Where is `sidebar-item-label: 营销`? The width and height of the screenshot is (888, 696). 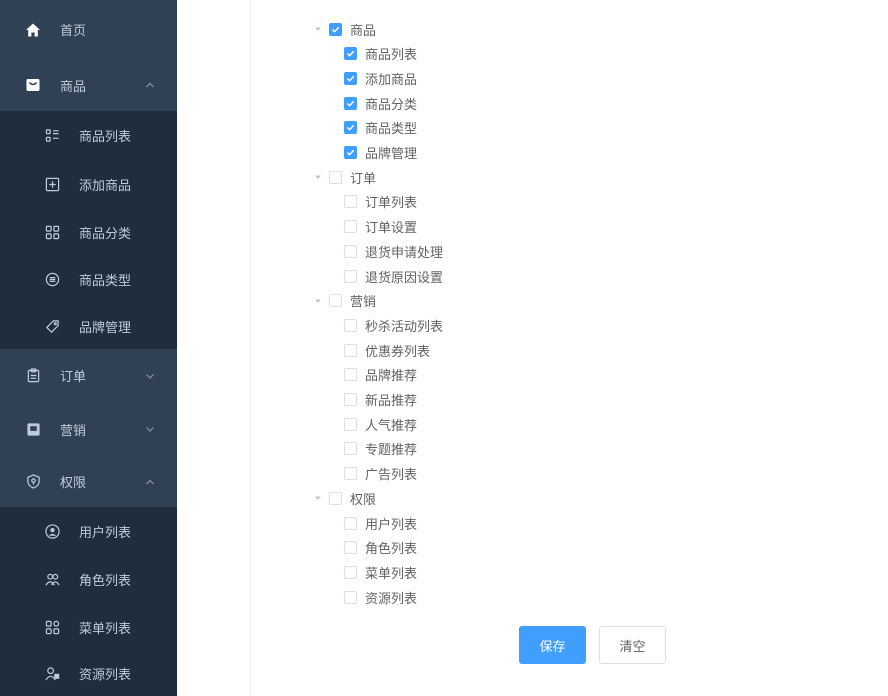
sidebar-item-label: 营销 is located at coordinates (73, 431).